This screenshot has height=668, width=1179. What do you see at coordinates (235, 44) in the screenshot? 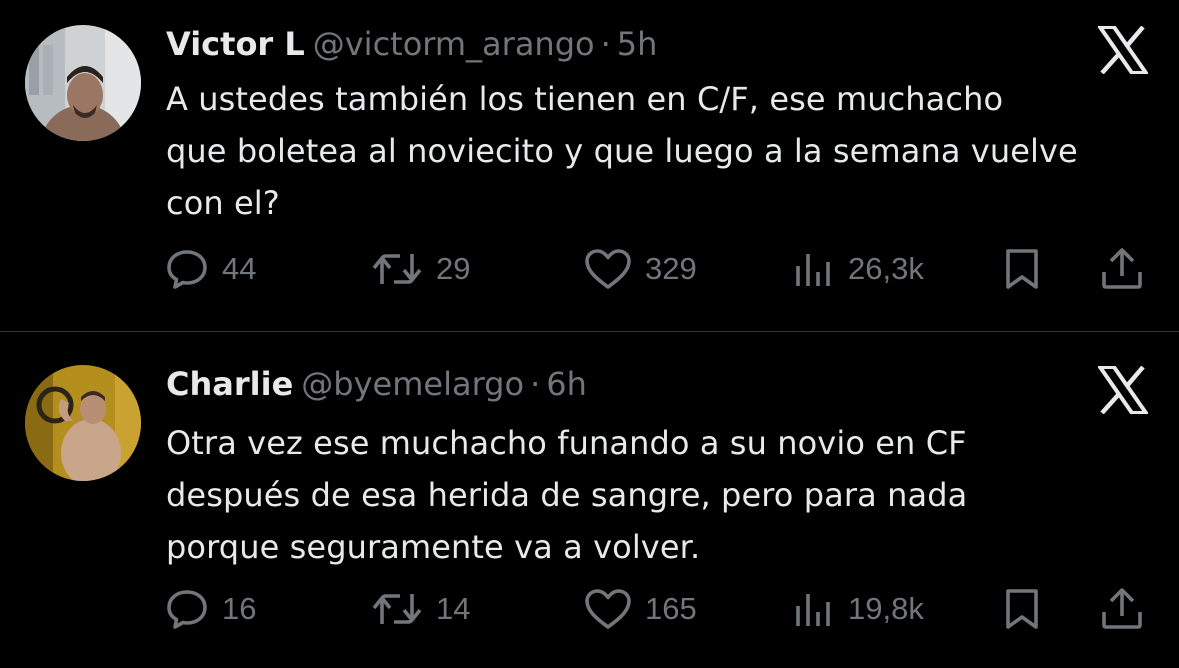
I see `author-name: Victor L` at bounding box center [235, 44].